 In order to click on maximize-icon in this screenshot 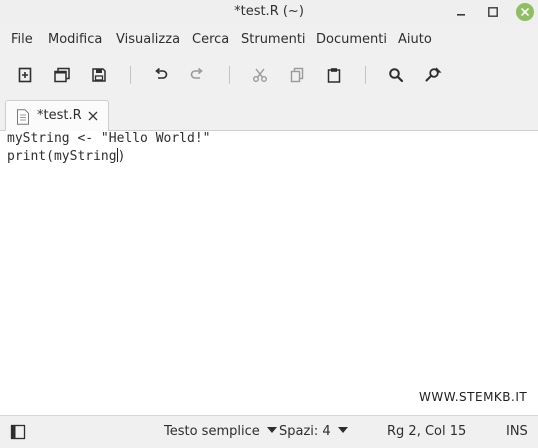, I will do `click(493, 12)`.